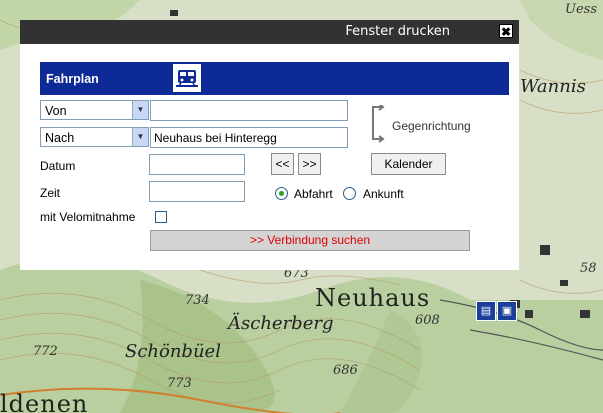  Describe the element at coordinates (197, 164) in the screenshot. I see `date-input` at that location.